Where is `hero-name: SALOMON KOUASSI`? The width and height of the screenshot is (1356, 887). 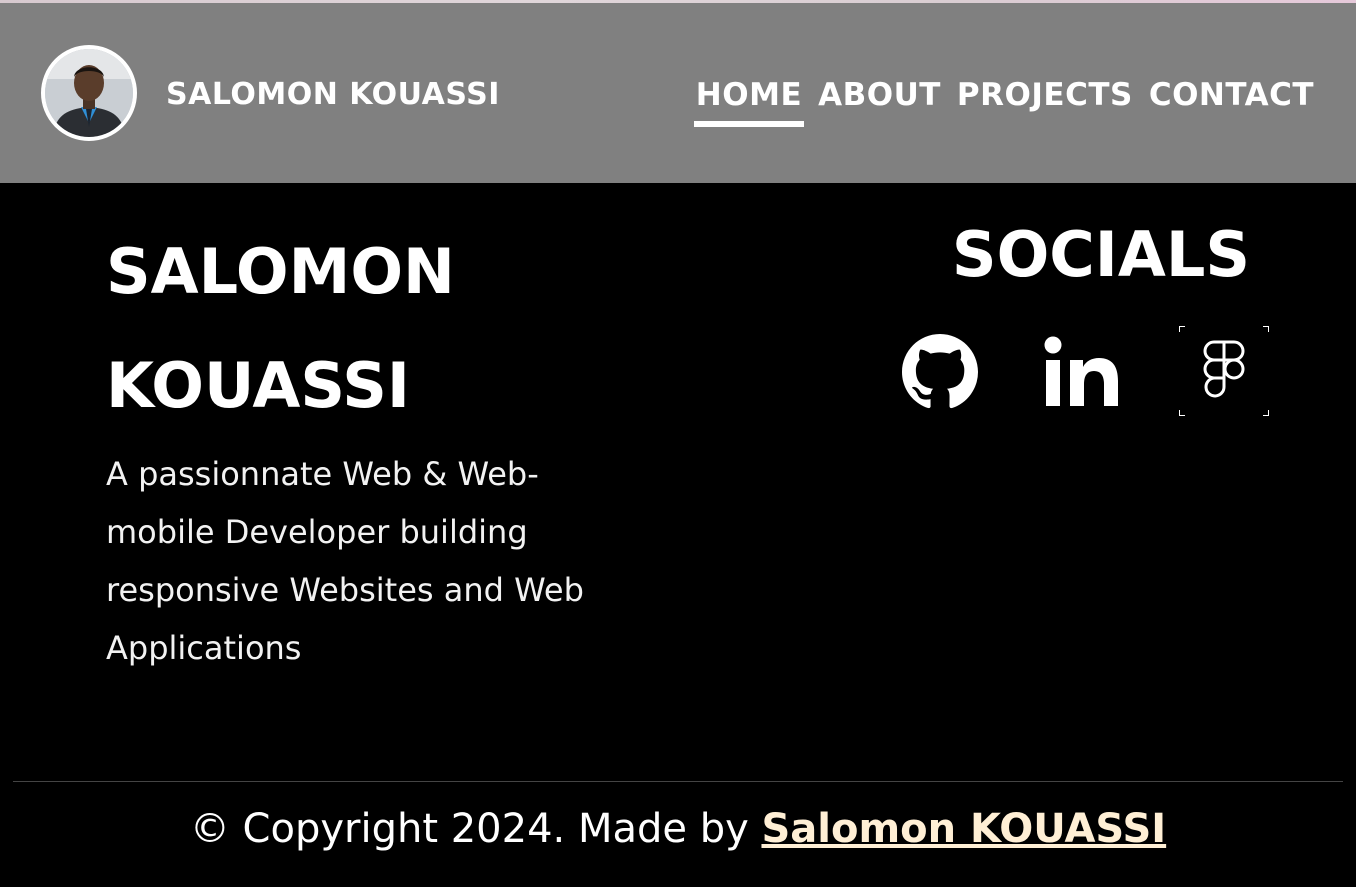 hero-name: SALOMON KOUASSI is located at coordinates (356, 329).